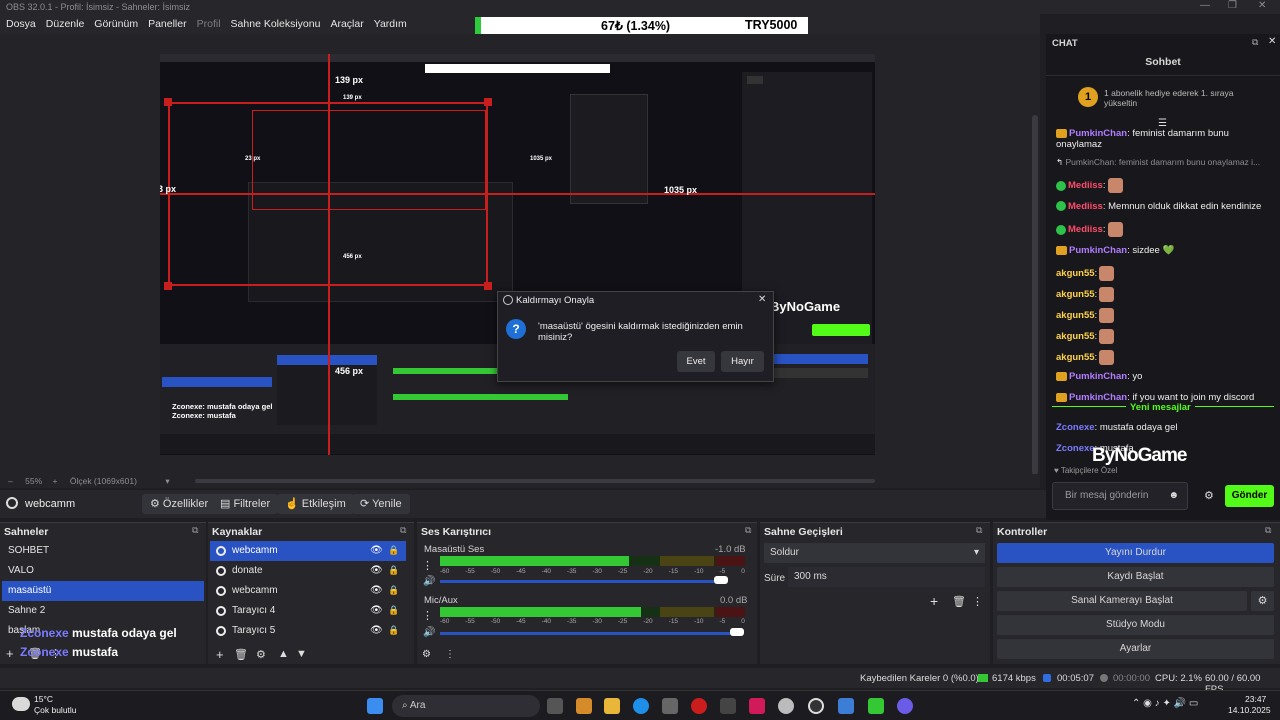 The width and height of the screenshot is (1280, 720). I want to click on virtual-camera-button: Sanal Kamerayı Başlat, so click(1122, 601).